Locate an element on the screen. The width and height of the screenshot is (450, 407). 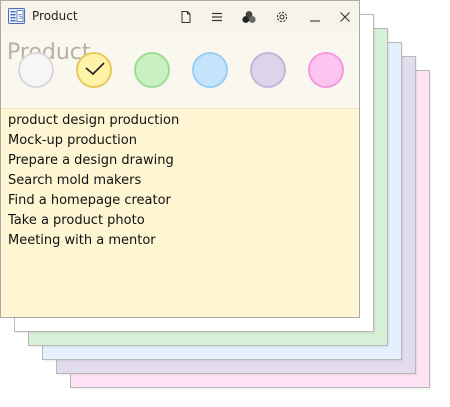
note-line: Prepare a design drawing is located at coordinates (183, 161).